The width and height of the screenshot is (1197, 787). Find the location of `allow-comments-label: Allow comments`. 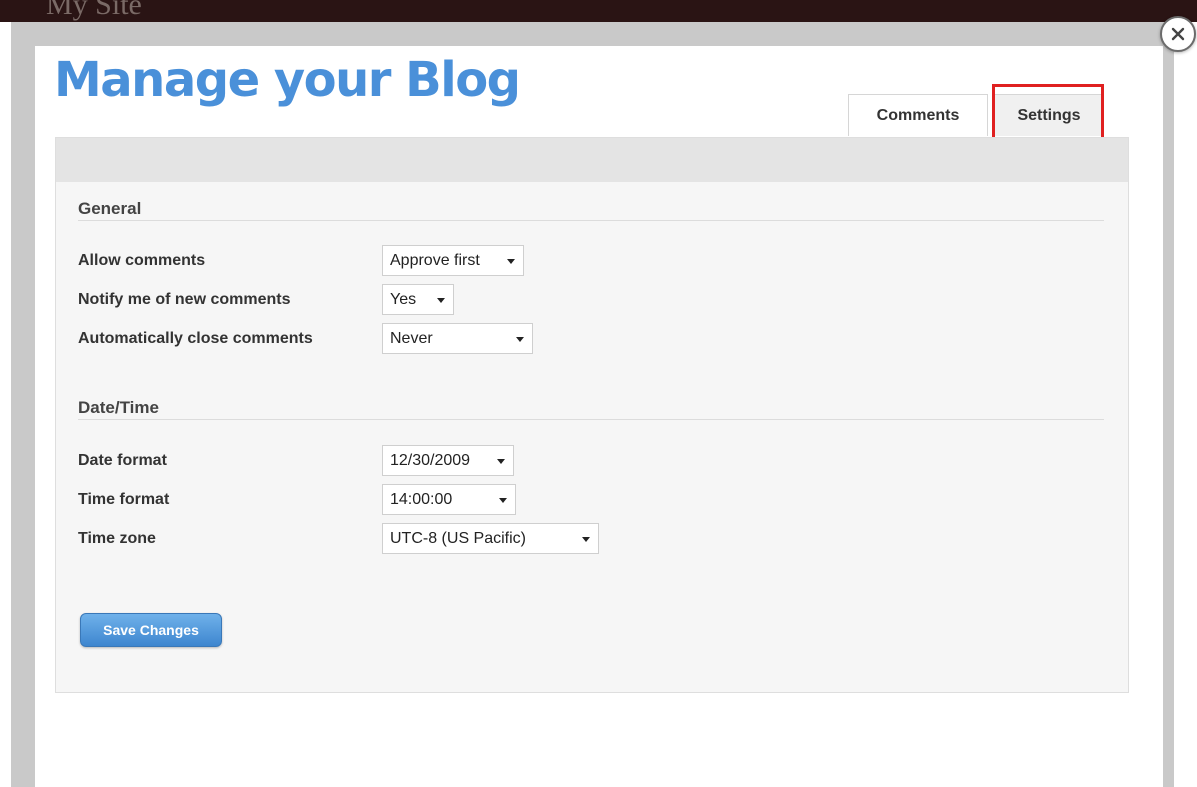

allow-comments-label: Allow comments is located at coordinates (142, 260).